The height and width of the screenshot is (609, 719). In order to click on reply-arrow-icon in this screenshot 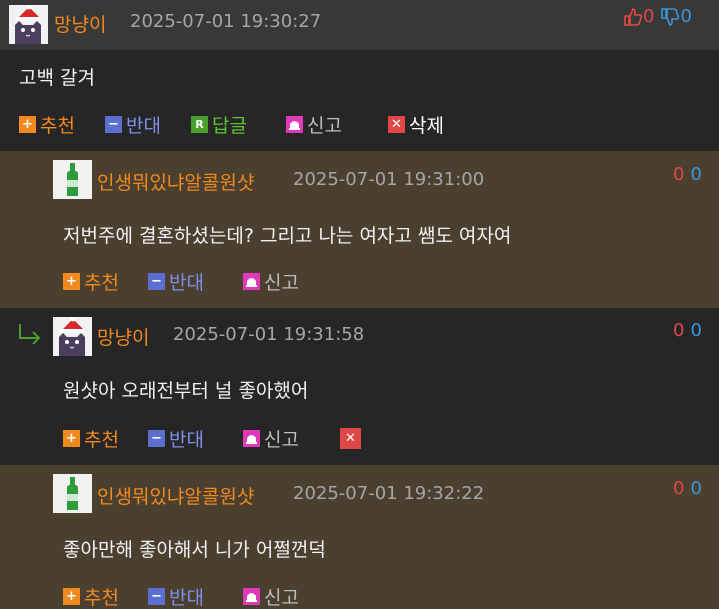, I will do `click(30, 334)`.